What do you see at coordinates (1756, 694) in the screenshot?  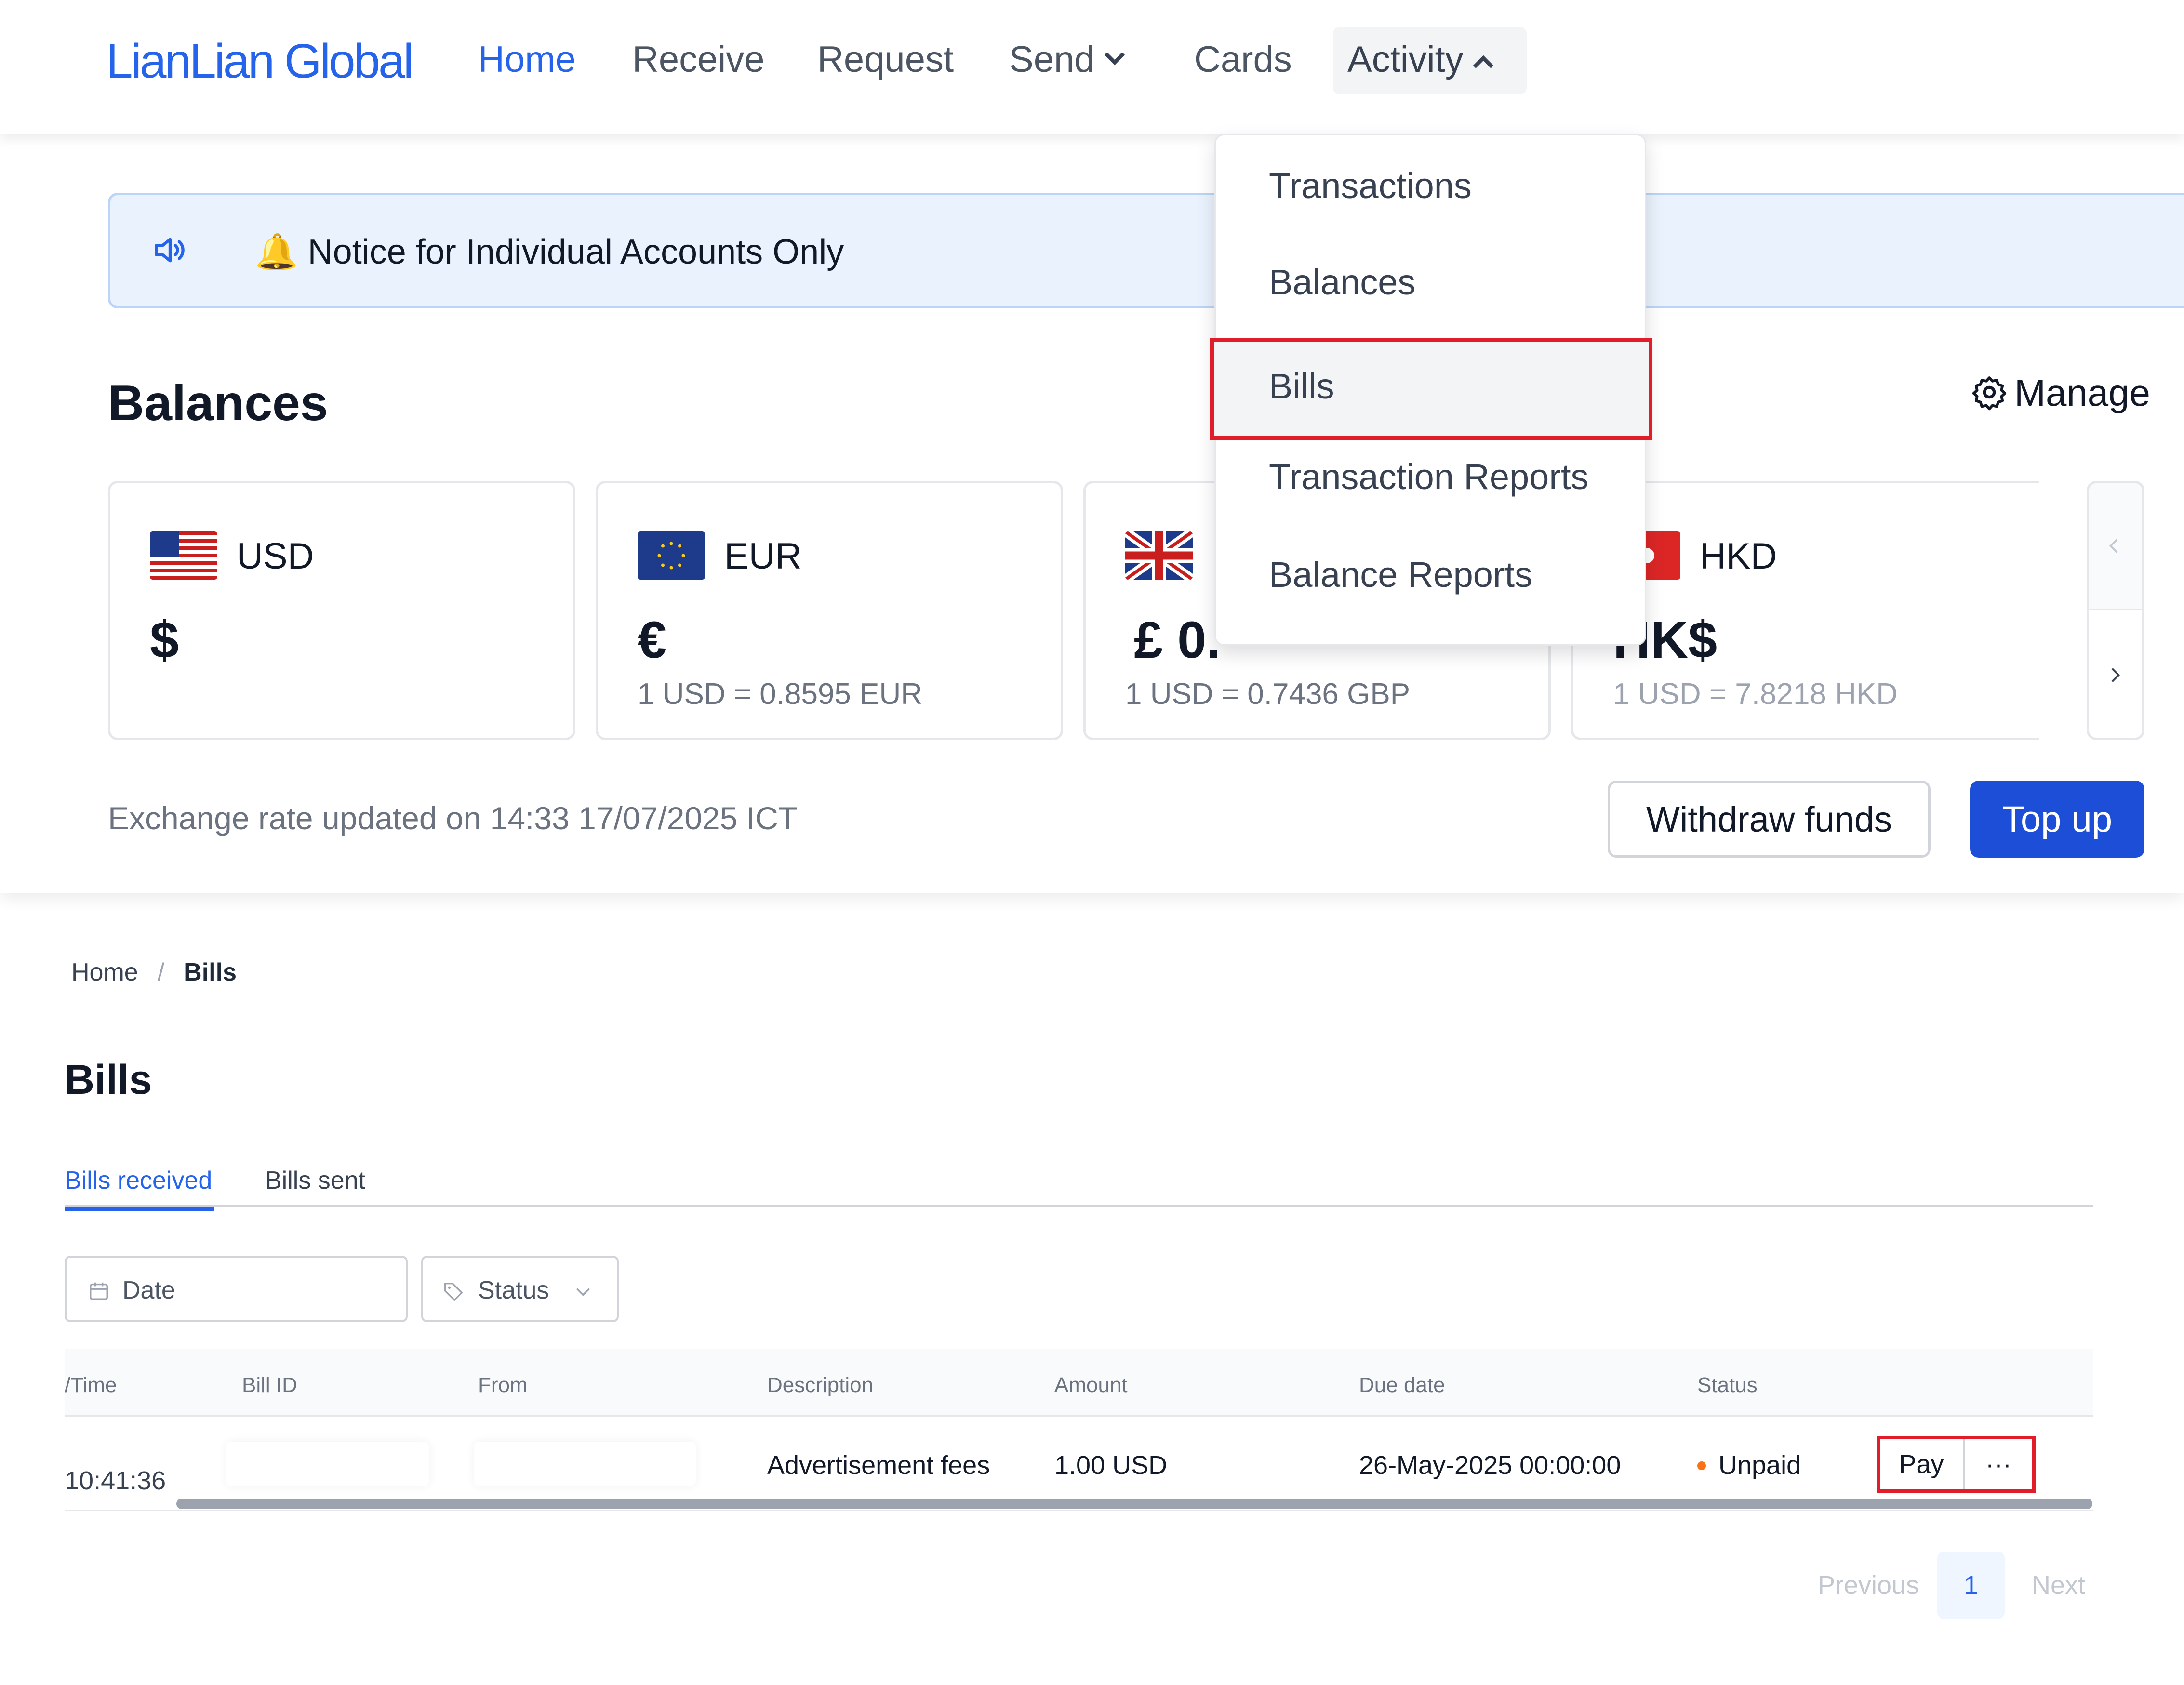 I see `exchange-rate: 1 USD = 7.8218 HKD` at bounding box center [1756, 694].